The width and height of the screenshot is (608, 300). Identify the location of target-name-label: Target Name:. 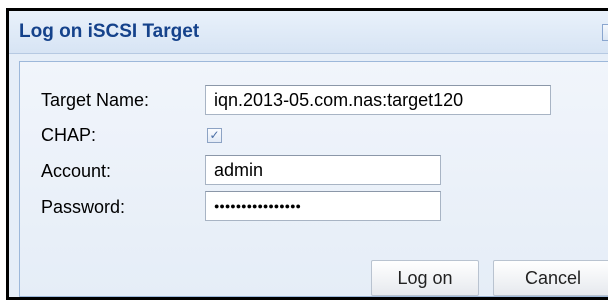
(95, 100).